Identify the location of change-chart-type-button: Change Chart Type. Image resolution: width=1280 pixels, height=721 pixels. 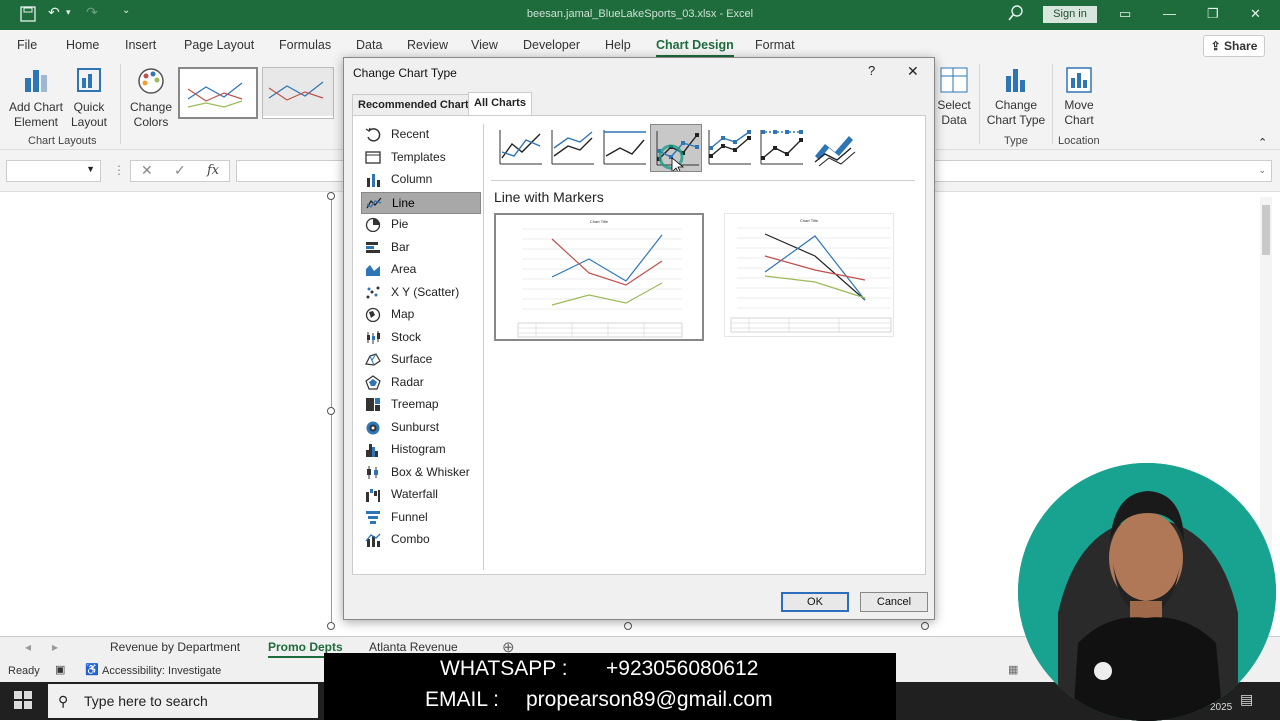
(1016, 97).